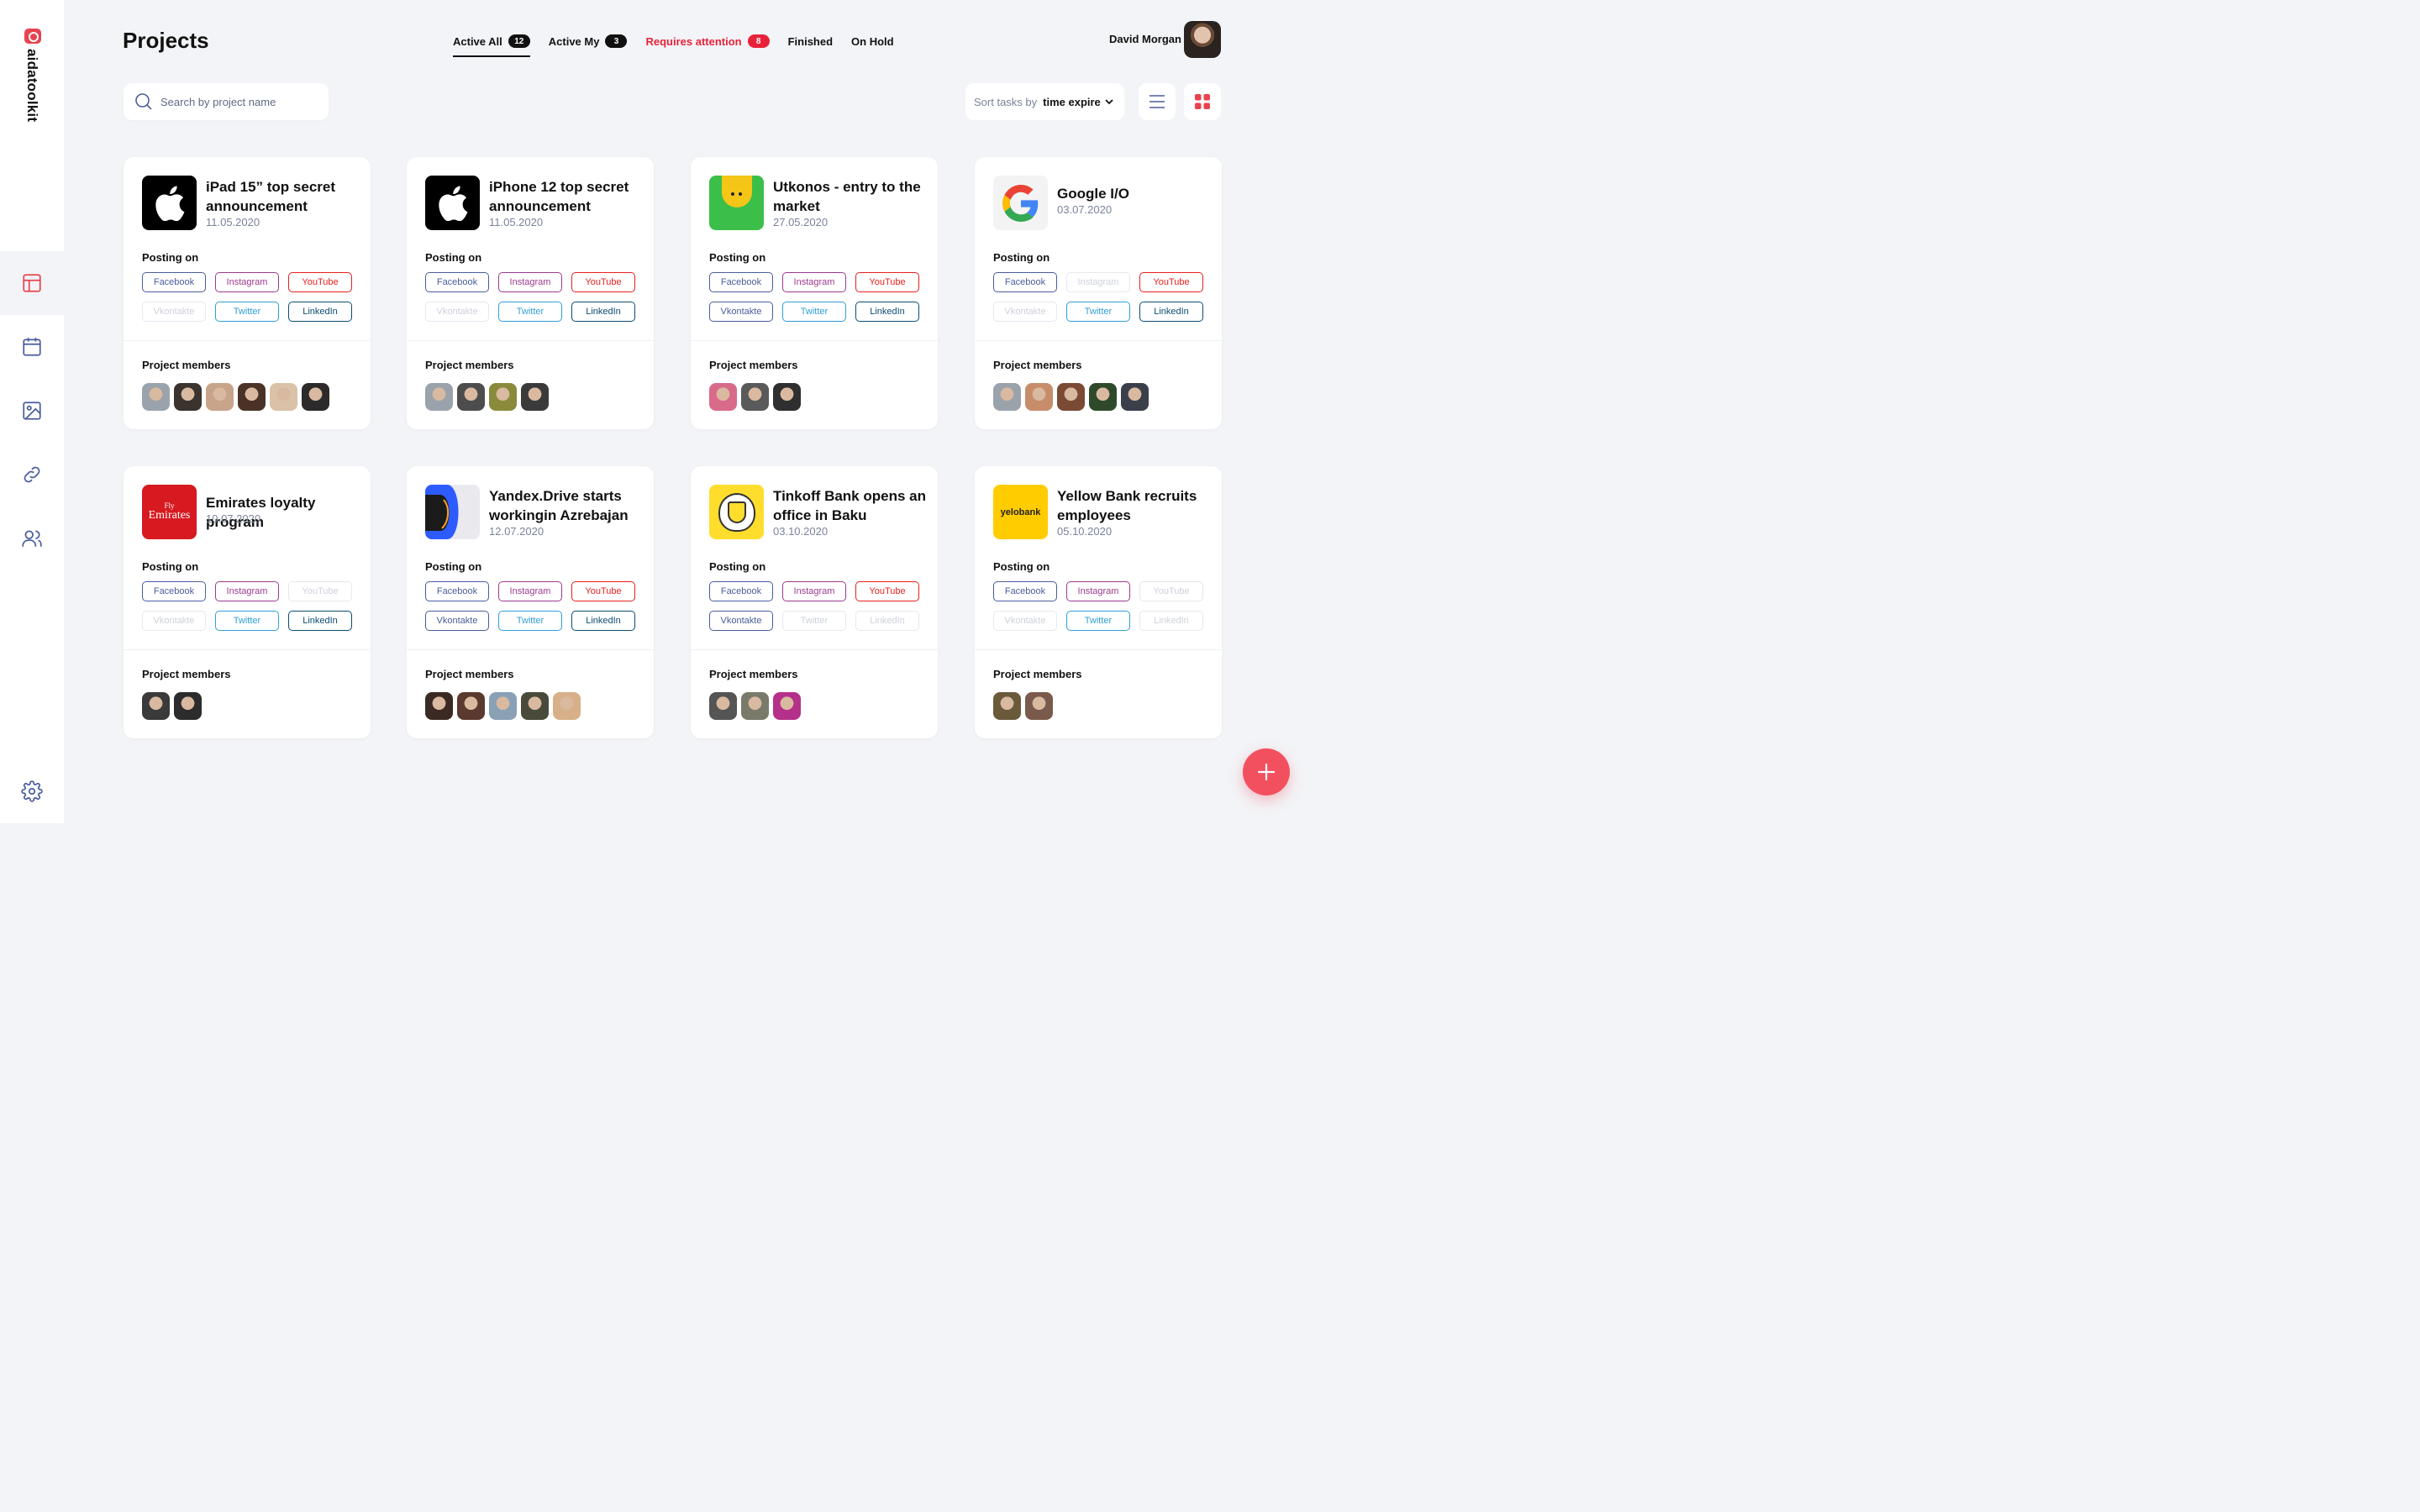 The image size is (2420, 1512). Describe the element at coordinates (1202, 101) in the screenshot. I see `grid-view-button` at that location.